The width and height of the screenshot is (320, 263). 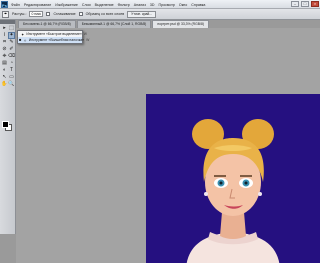 What do you see at coordinates (180, 24) in the screenshot?
I see `document-tab-active: портрет.psd @ 33,3% (RGB/8)` at bounding box center [180, 24].